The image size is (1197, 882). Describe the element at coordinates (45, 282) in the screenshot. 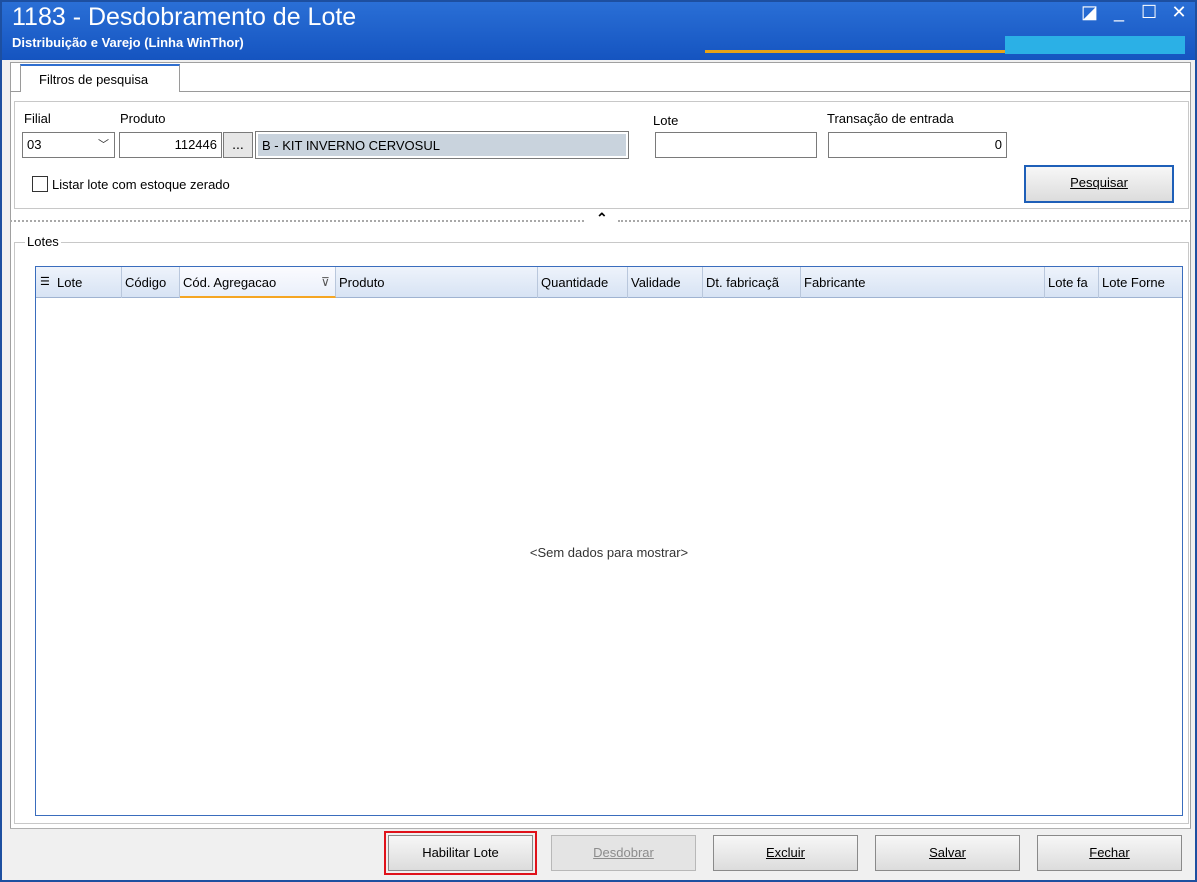

I see `column-chooser-icon: ☰` at that location.